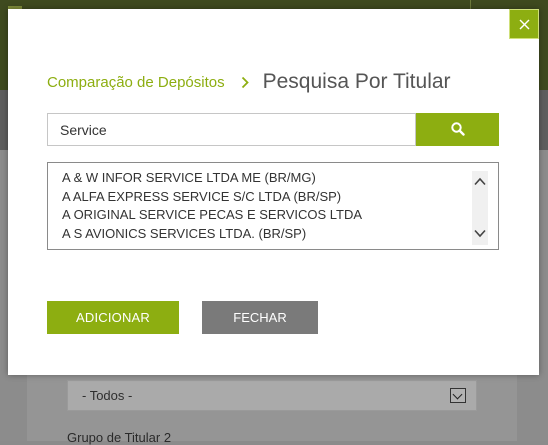  What do you see at coordinates (107, 395) in the screenshot?
I see `titular-select-value: - Todos -` at bounding box center [107, 395].